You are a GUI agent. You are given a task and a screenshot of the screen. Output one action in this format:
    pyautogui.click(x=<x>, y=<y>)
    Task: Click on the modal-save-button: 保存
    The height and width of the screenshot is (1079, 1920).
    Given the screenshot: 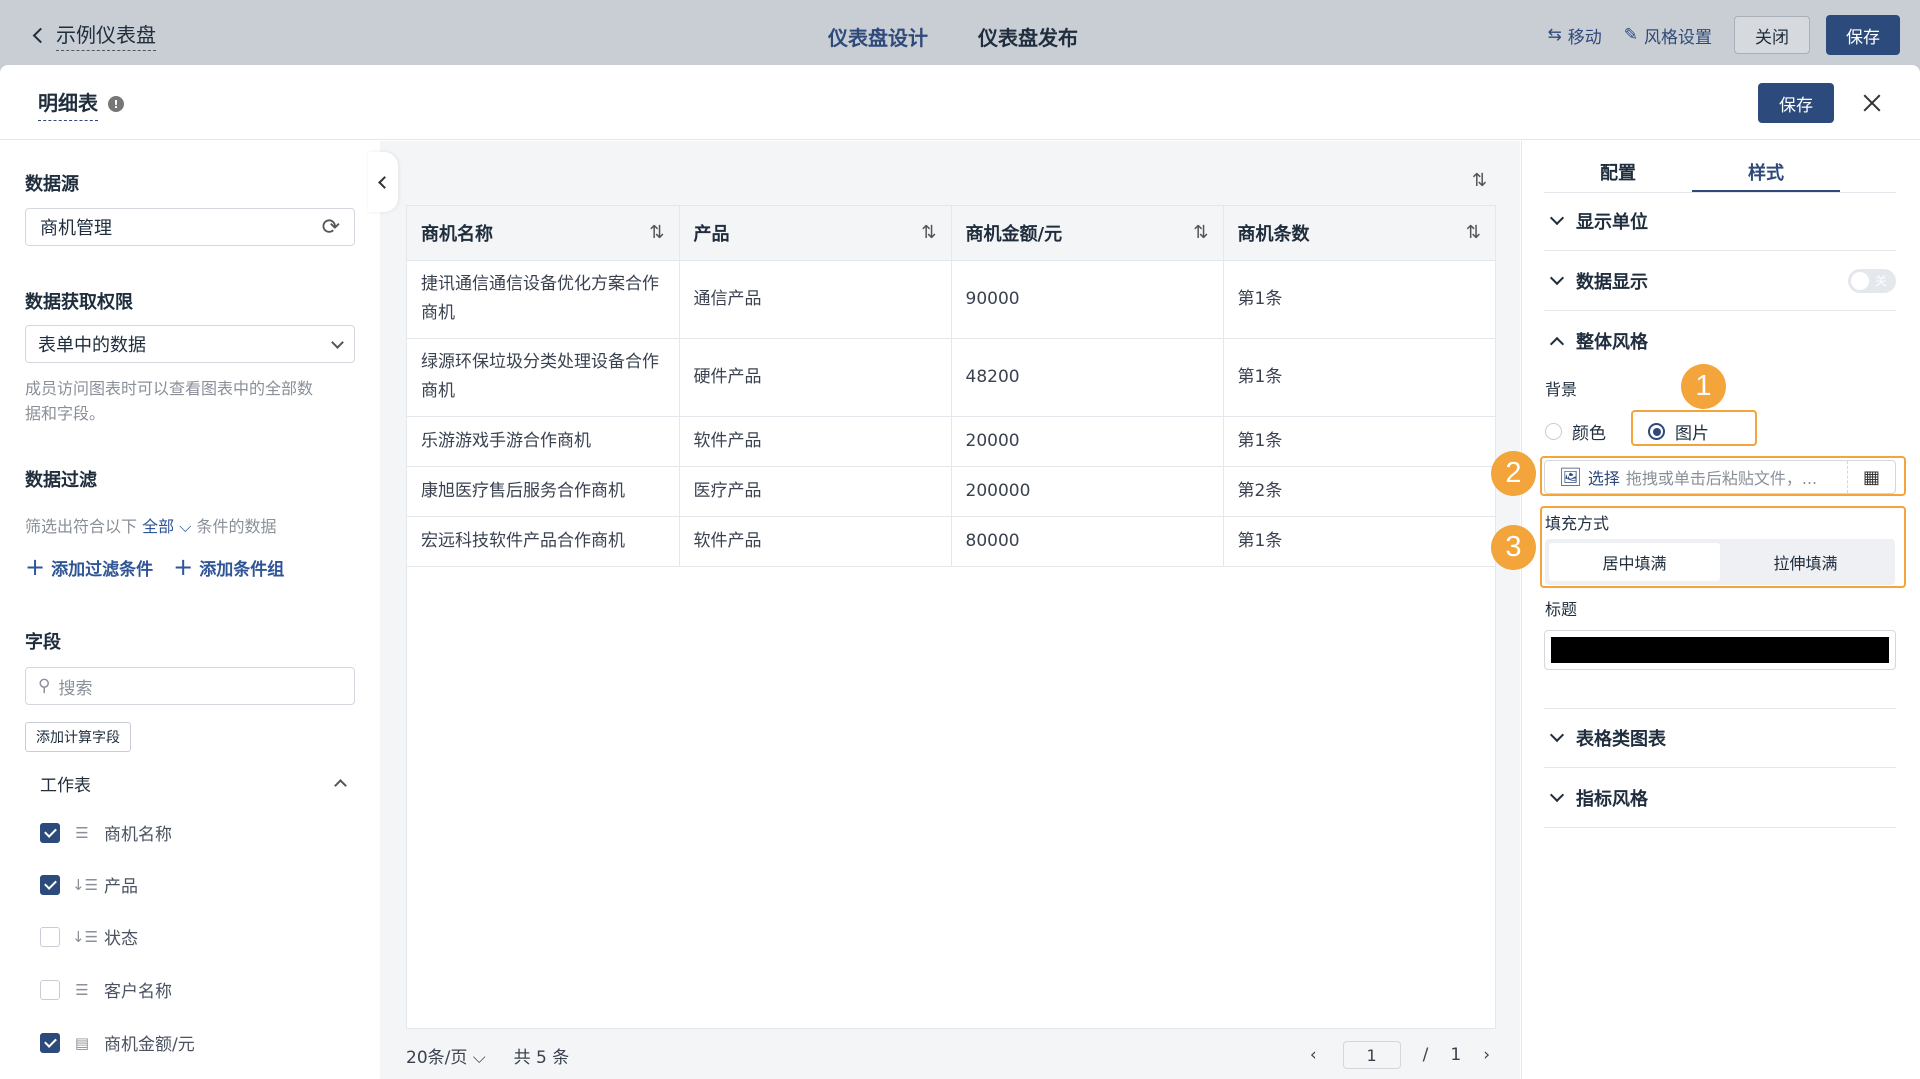 What is the action you would take?
    pyautogui.click(x=1796, y=103)
    